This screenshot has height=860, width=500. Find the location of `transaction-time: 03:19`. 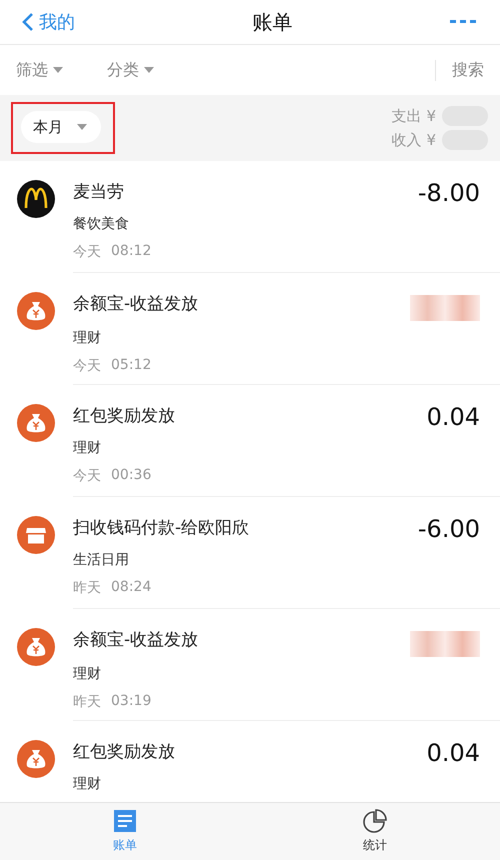

transaction-time: 03:19 is located at coordinates (131, 702).